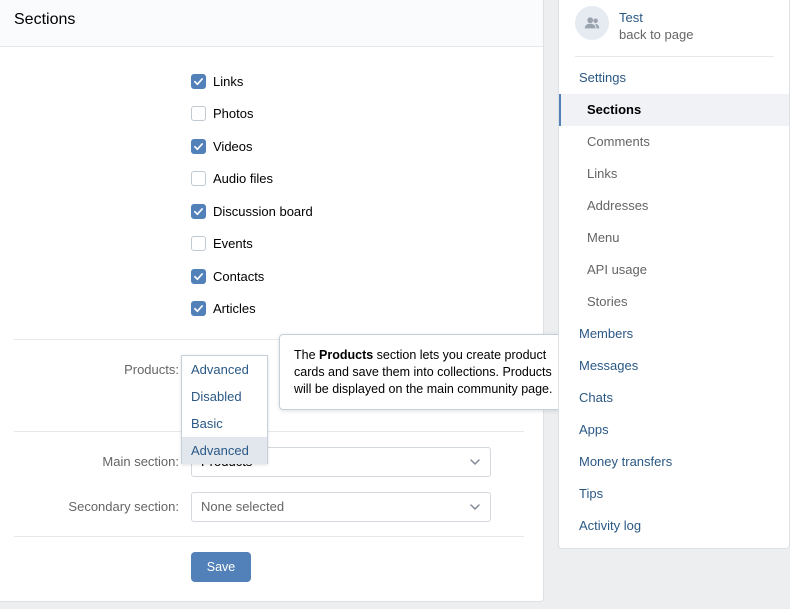 This screenshot has width=790, height=609. Describe the element at coordinates (234, 308) in the screenshot. I see `checkbox-label: Articles` at that location.